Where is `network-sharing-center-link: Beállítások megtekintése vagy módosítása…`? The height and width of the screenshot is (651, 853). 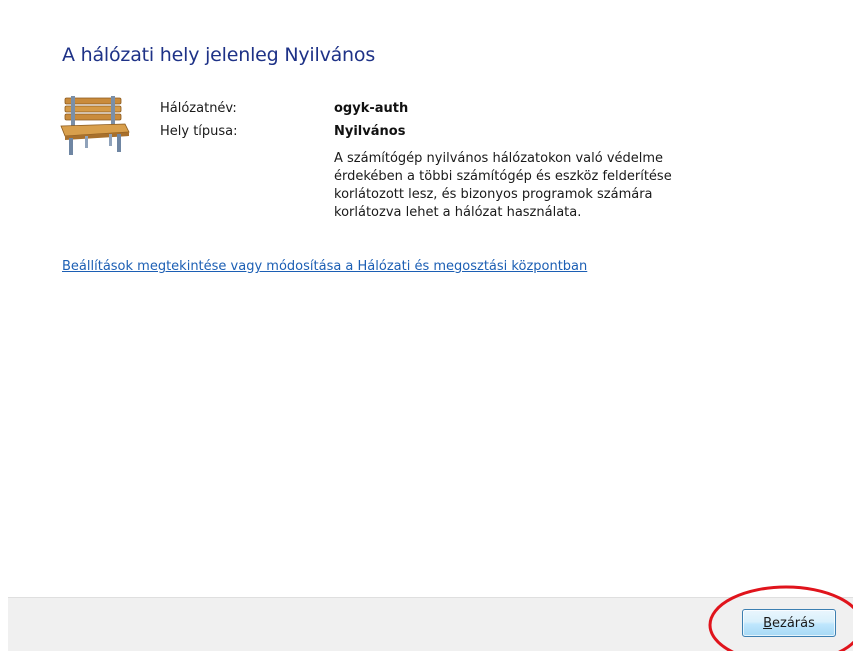 network-sharing-center-link: Beállítások megtekintése vagy módosítása… is located at coordinates (324, 266).